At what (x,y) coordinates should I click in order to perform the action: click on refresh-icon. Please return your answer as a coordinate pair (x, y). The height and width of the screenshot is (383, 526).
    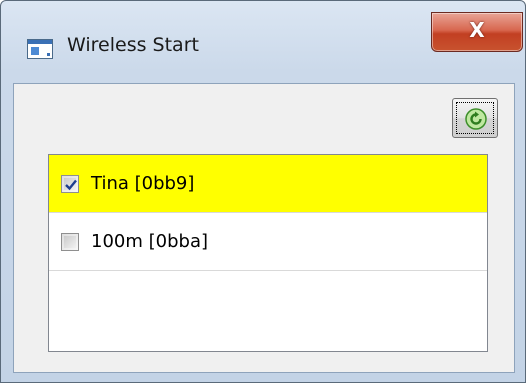
    Looking at the image, I should click on (476, 119).